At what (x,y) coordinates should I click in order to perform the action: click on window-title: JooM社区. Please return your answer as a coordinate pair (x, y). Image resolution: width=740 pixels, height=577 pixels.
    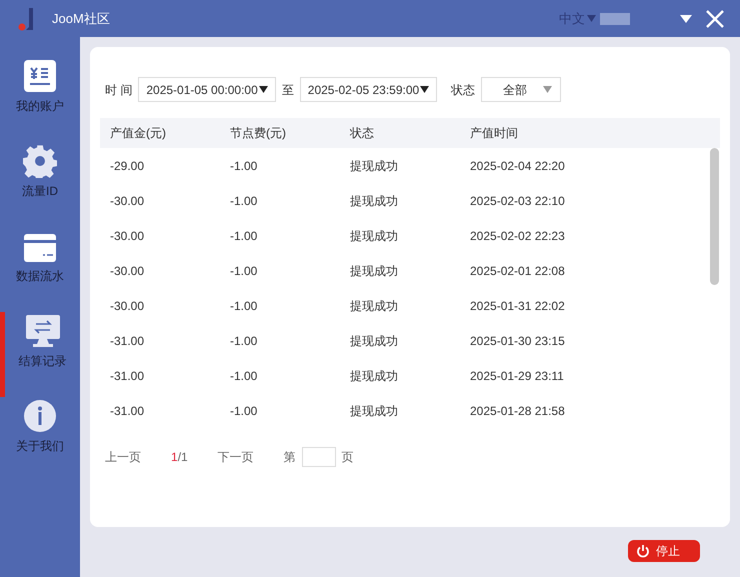
    Looking at the image, I should click on (81, 19).